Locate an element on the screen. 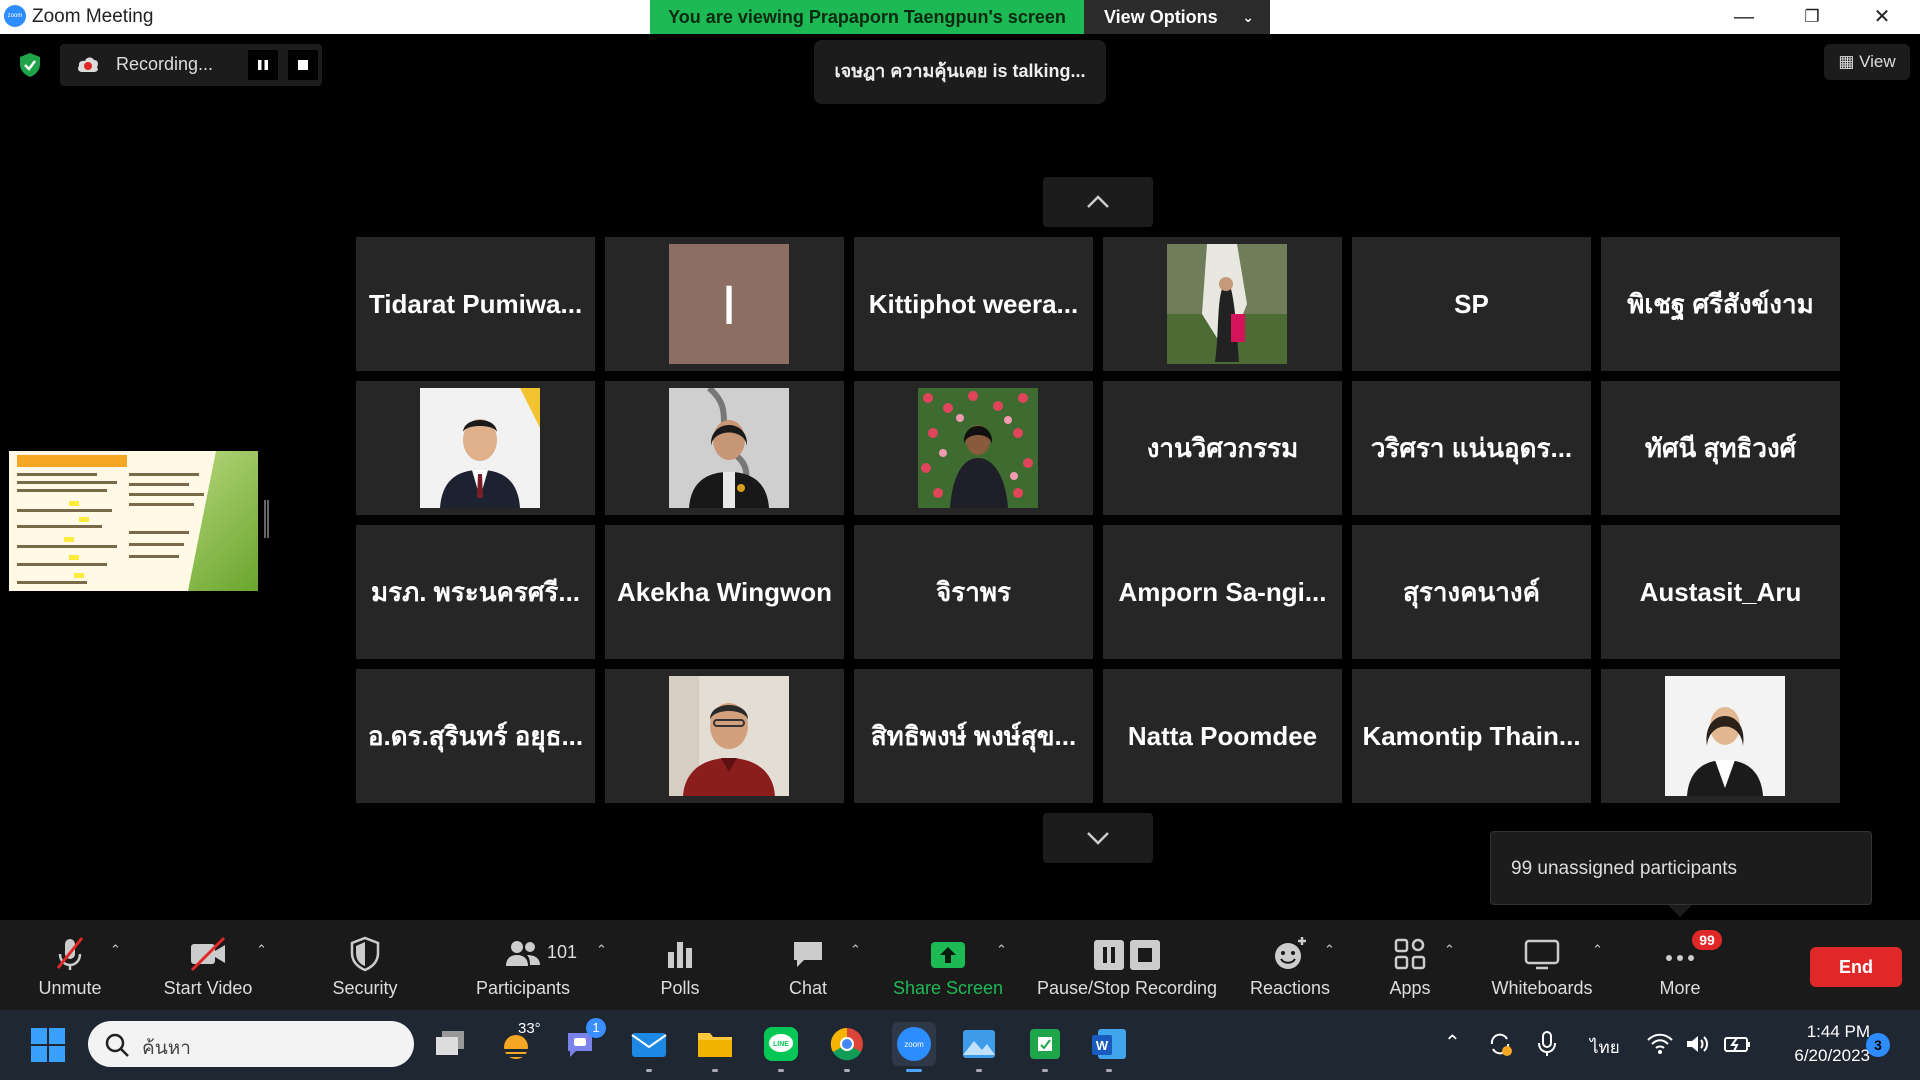 The image size is (1920, 1080). reactions-label: Reactions is located at coordinates (1290, 988).